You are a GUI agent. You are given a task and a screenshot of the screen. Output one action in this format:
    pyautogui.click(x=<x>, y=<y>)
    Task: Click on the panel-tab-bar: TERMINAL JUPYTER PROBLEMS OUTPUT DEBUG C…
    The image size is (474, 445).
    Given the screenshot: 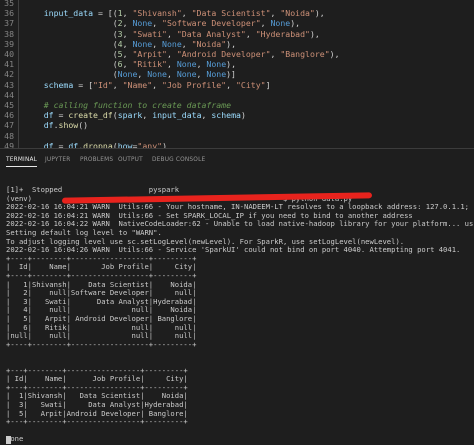 What is the action you would take?
    pyautogui.click(x=237, y=159)
    